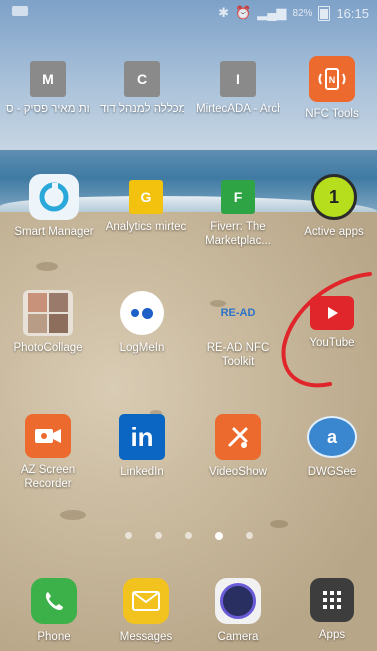 The height and width of the screenshot is (651, 377). I want to click on app-smart-manager: Smart Manager, so click(54, 206).